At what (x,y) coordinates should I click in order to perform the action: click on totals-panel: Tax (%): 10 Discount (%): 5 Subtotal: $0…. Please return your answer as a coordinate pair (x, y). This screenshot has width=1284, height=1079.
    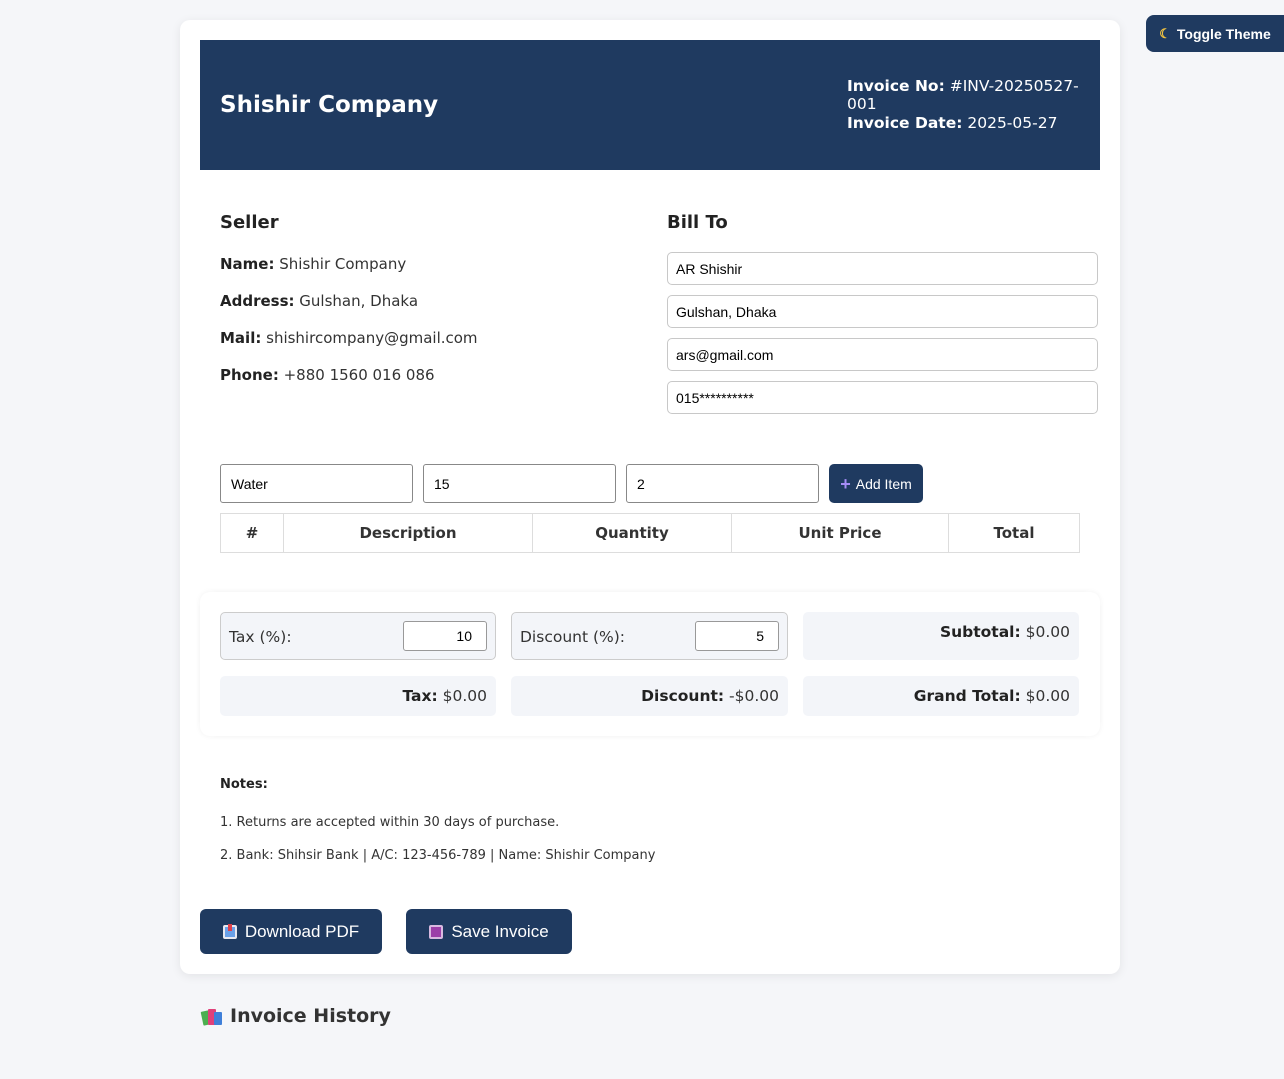
    Looking at the image, I should click on (650, 664).